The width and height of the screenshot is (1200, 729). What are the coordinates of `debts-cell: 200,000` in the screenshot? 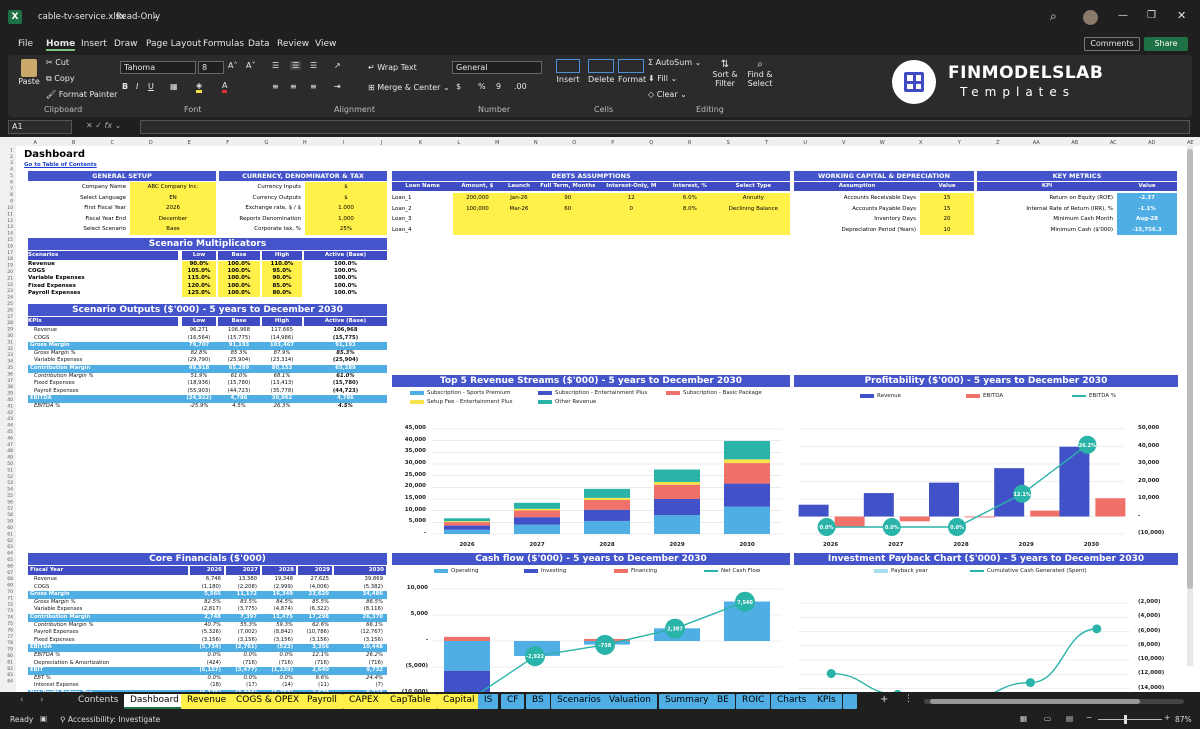 It's located at (477, 198).